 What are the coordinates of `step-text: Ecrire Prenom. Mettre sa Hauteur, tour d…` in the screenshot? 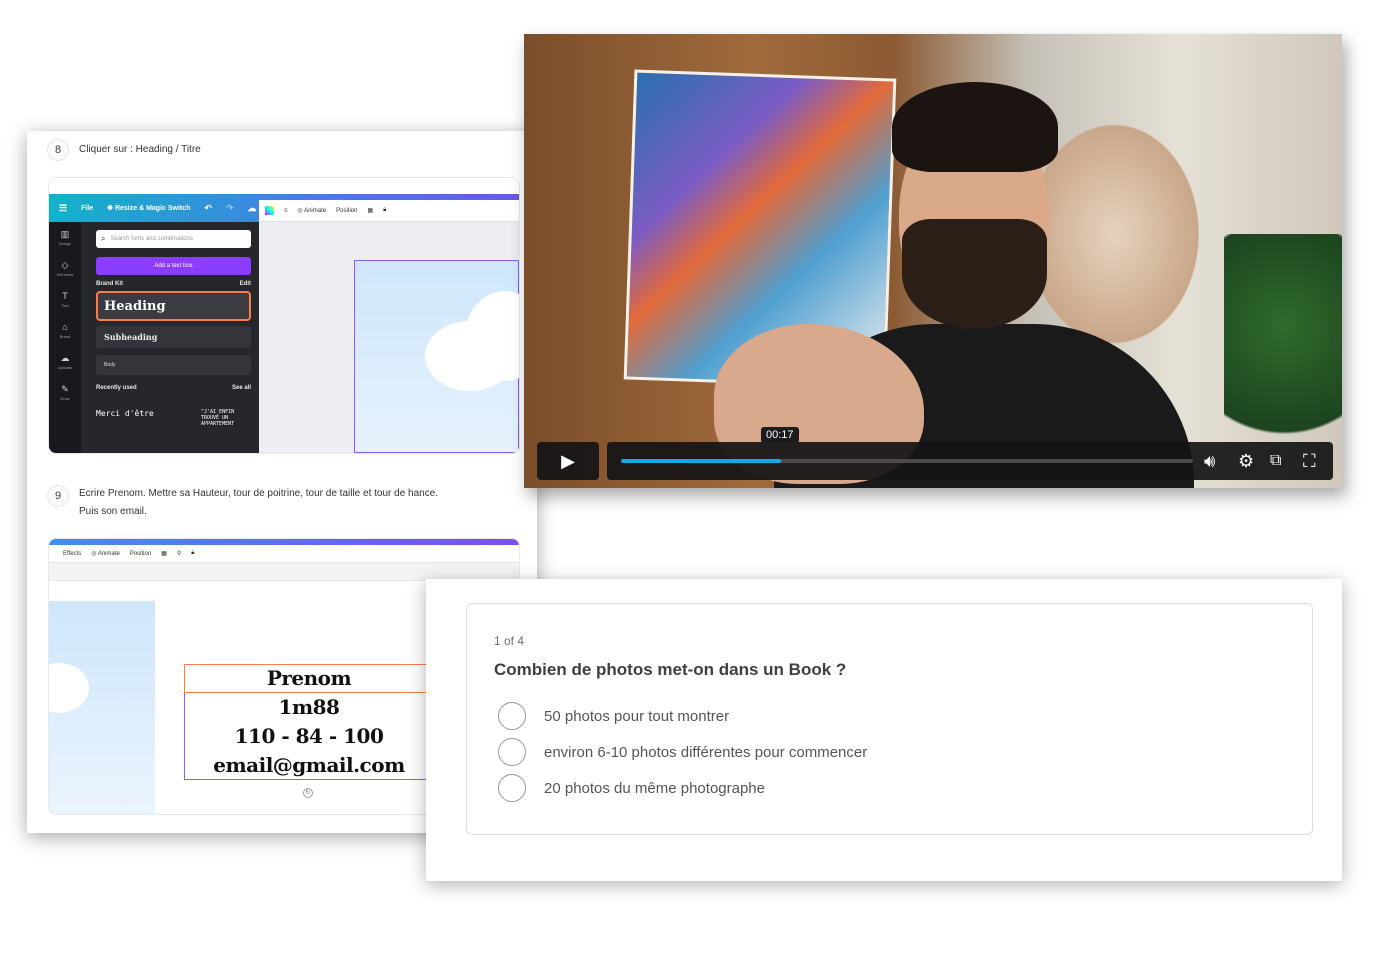 It's located at (259, 502).